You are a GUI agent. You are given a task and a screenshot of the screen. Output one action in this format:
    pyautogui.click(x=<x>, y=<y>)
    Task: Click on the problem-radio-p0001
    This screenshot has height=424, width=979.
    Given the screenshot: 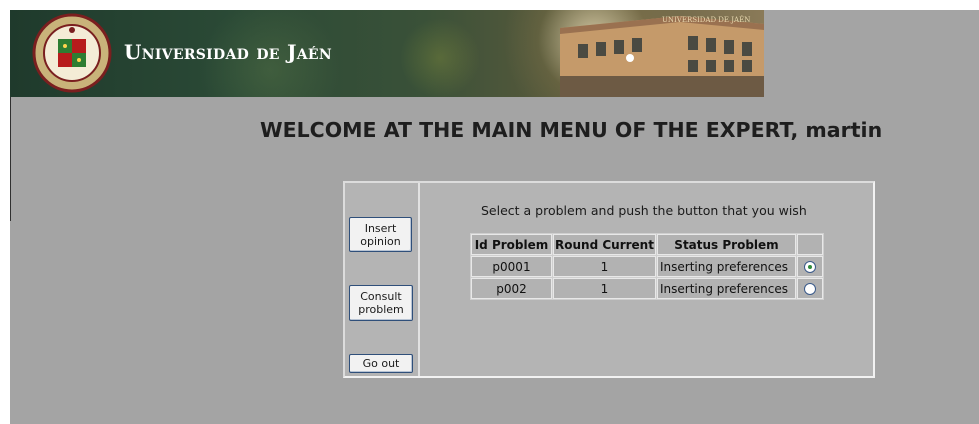 What is the action you would take?
    pyautogui.click(x=810, y=267)
    